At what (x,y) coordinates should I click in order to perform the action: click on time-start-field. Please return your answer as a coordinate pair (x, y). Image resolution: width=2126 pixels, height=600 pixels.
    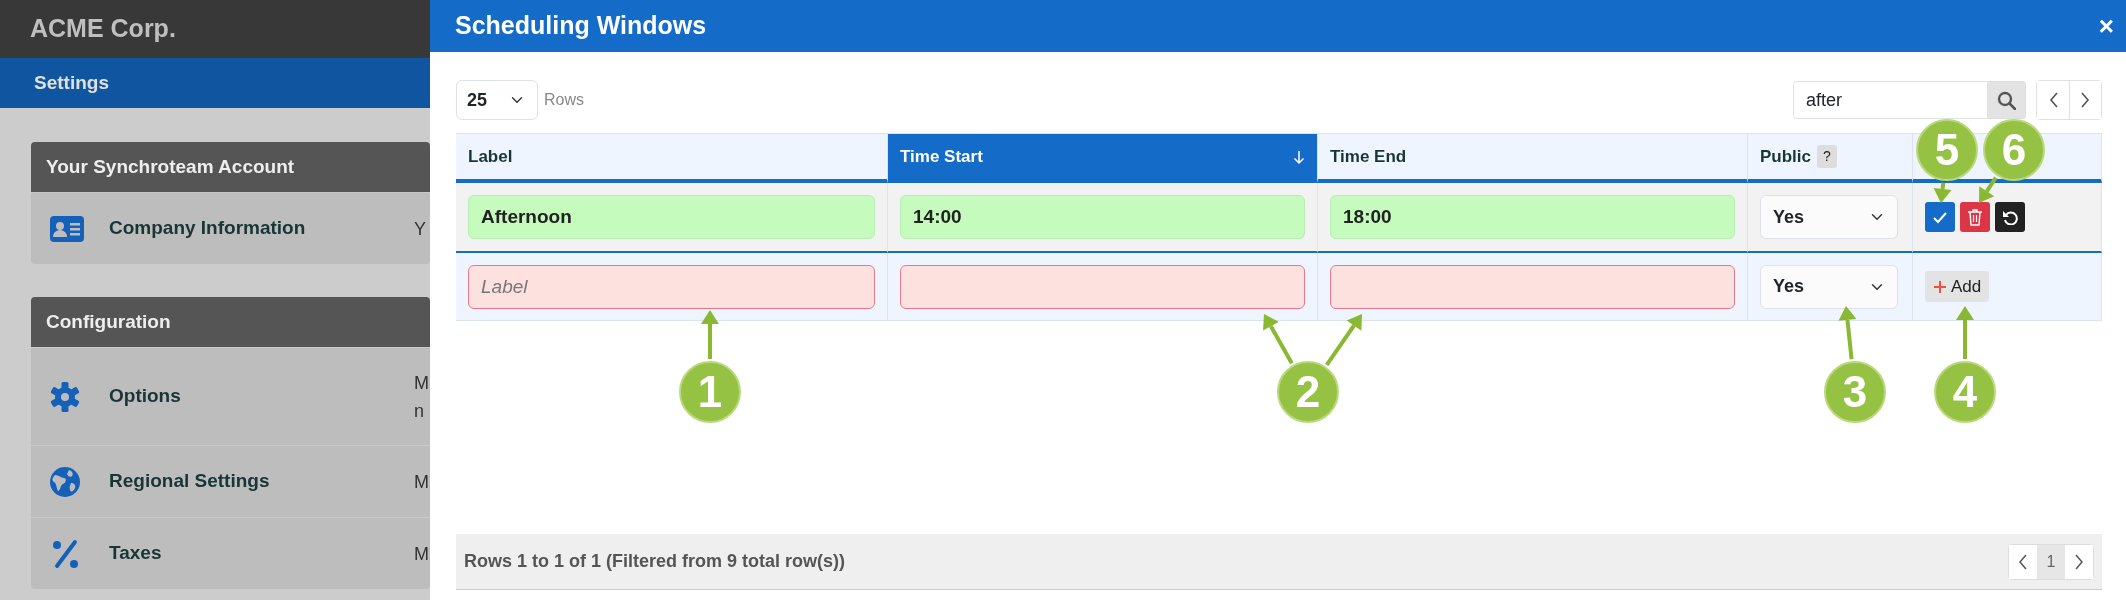
    Looking at the image, I should click on (1102, 286).